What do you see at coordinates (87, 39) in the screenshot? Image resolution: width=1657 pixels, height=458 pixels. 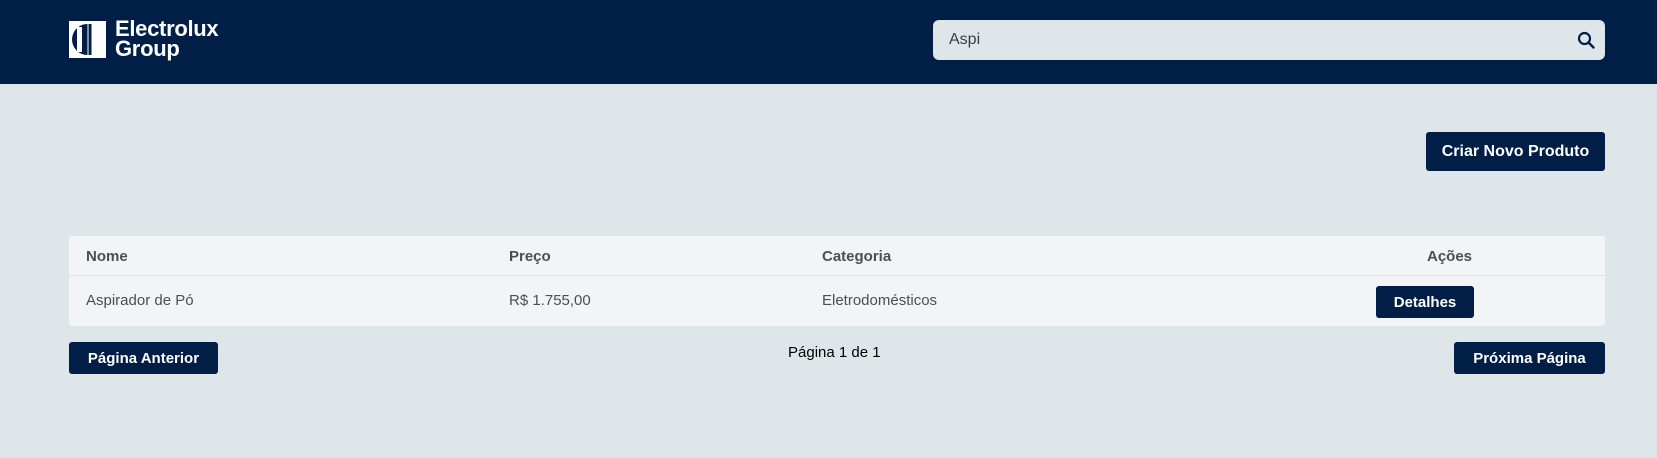 I see `electrolux-logo-icon` at bounding box center [87, 39].